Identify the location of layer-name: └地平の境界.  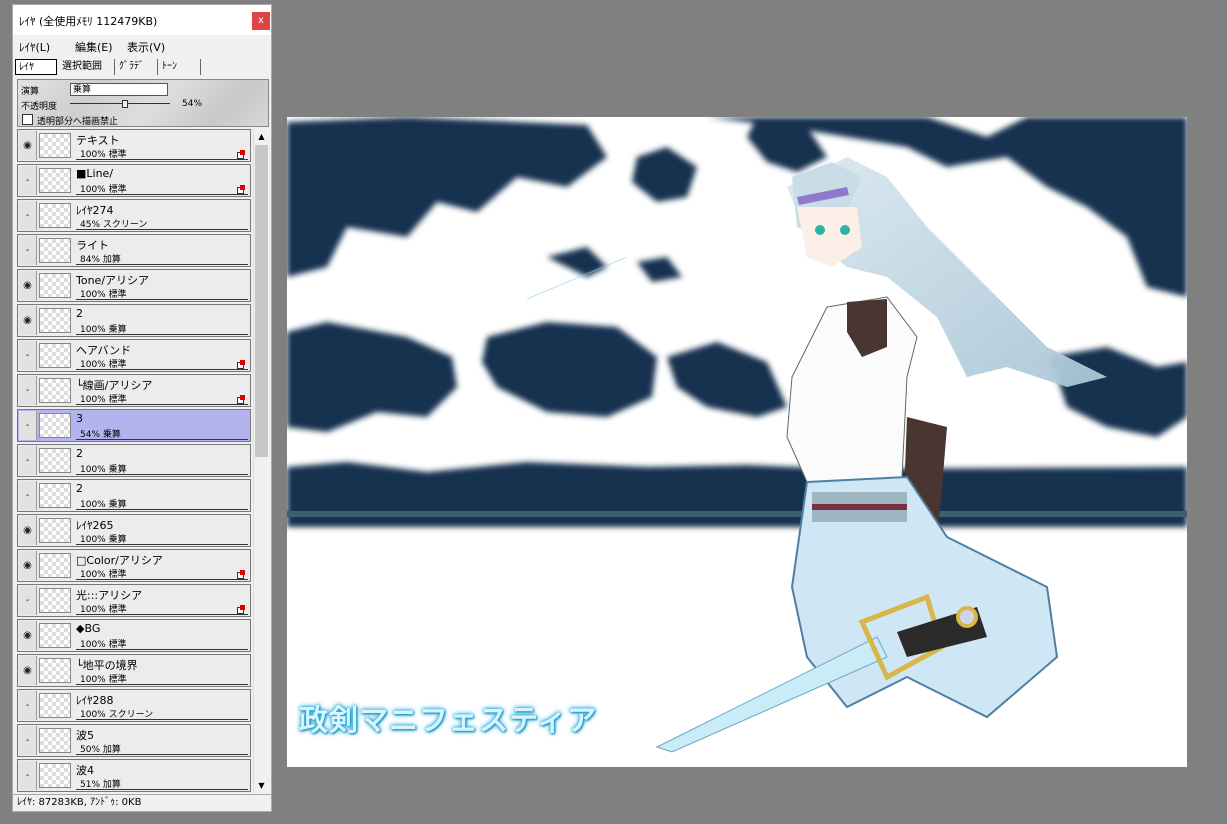
(107, 665).